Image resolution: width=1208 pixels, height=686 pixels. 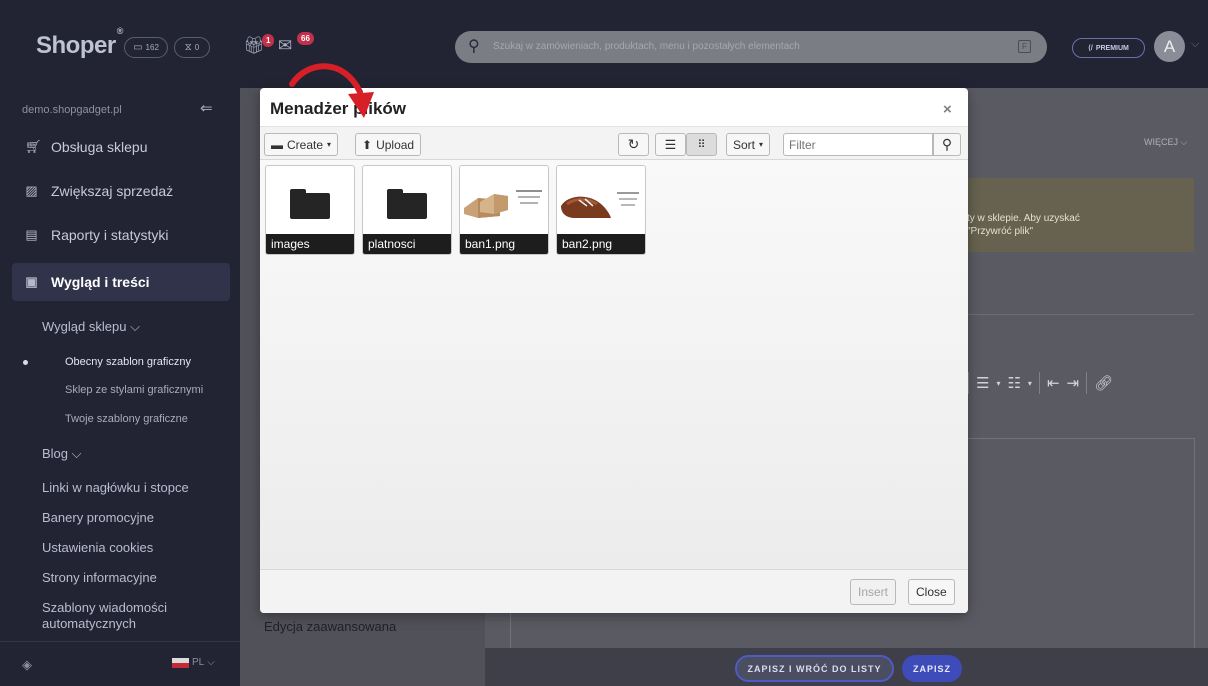 I want to click on sidebar-item-raporty: ▤ Raporty i statystyki, so click(x=121, y=235).